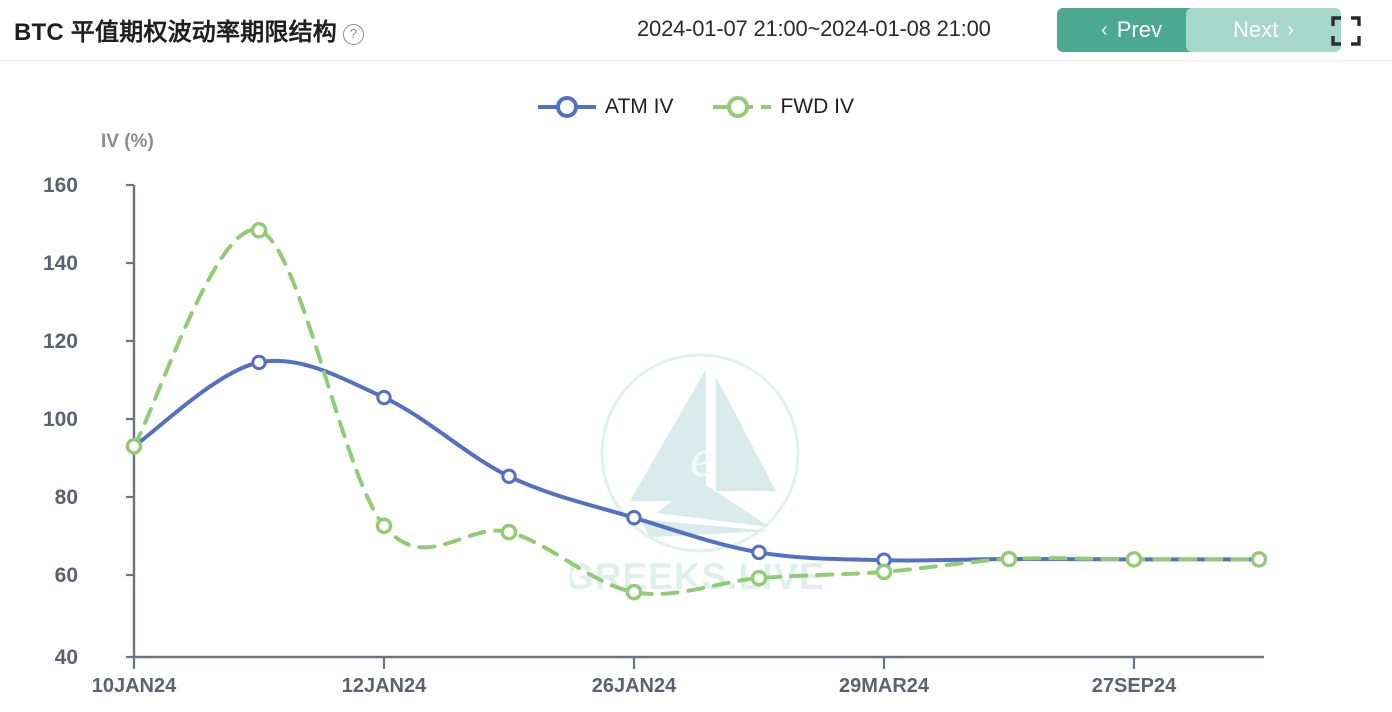 This screenshot has width=1392, height=712. What do you see at coordinates (175, 32) in the screenshot?
I see `page-title-text: BTC 平值期权波动率期限结构` at bounding box center [175, 32].